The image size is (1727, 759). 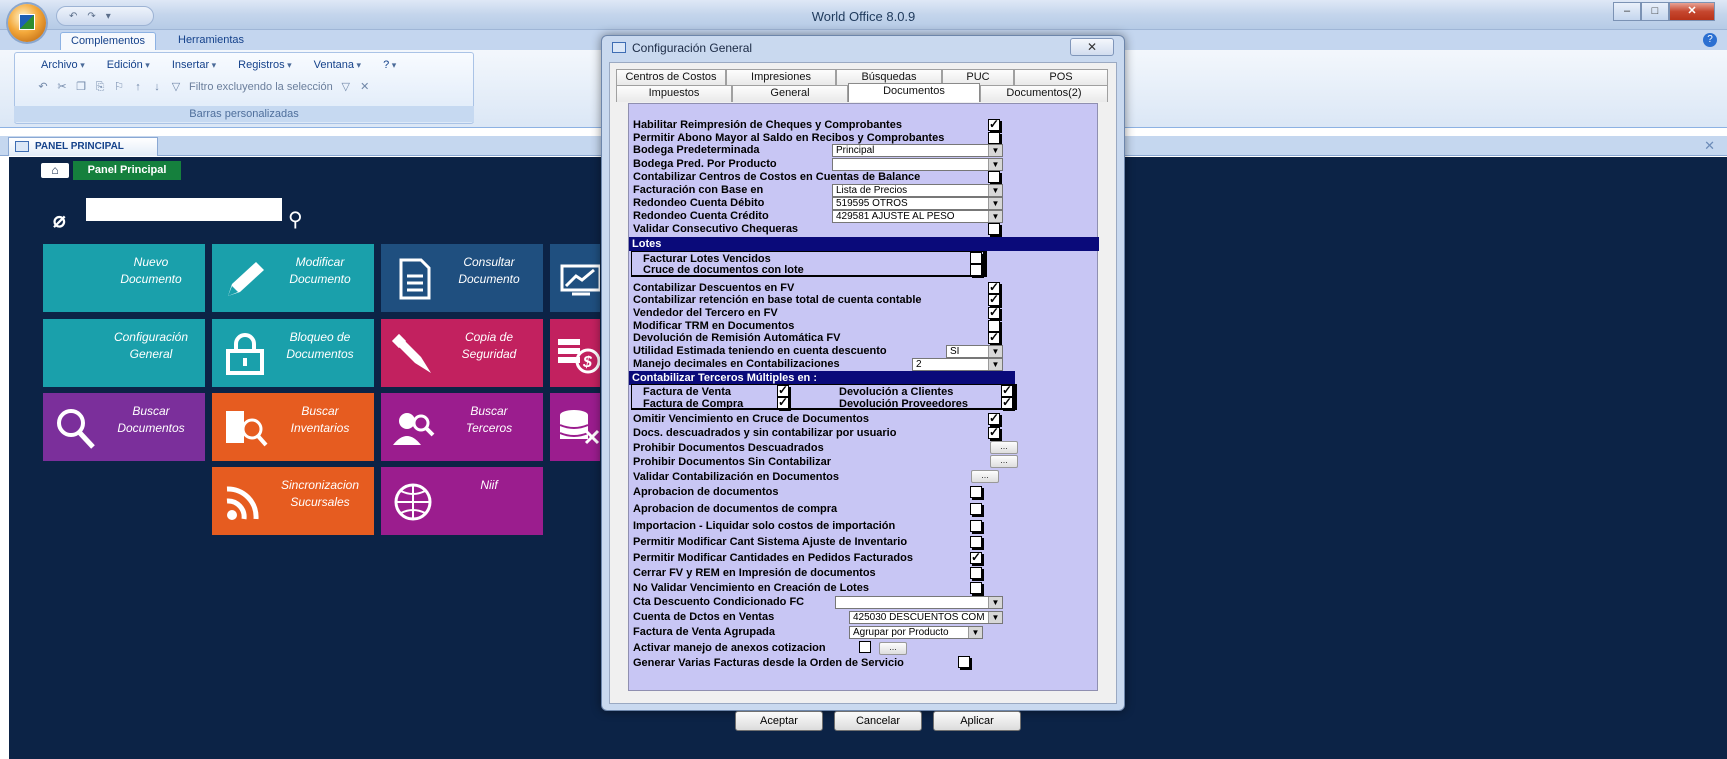 What do you see at coordinates (1061, 77) in the screenshot?
I see `tab-pos: POS` at bounding box center [1061, 77].